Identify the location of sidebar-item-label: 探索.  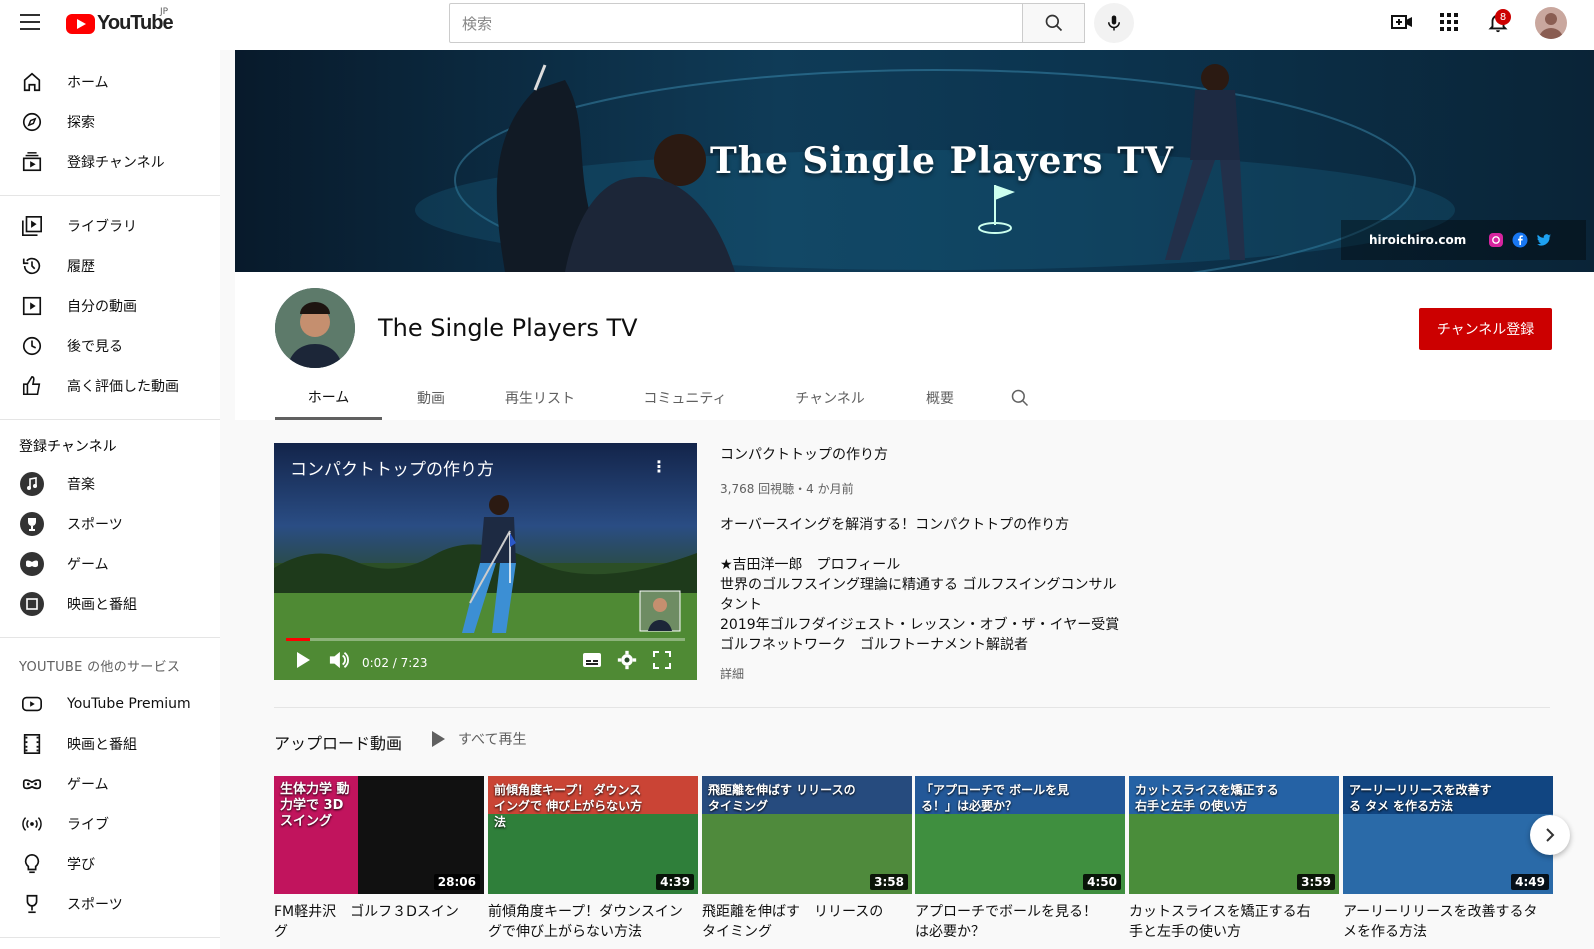
(81, 123).